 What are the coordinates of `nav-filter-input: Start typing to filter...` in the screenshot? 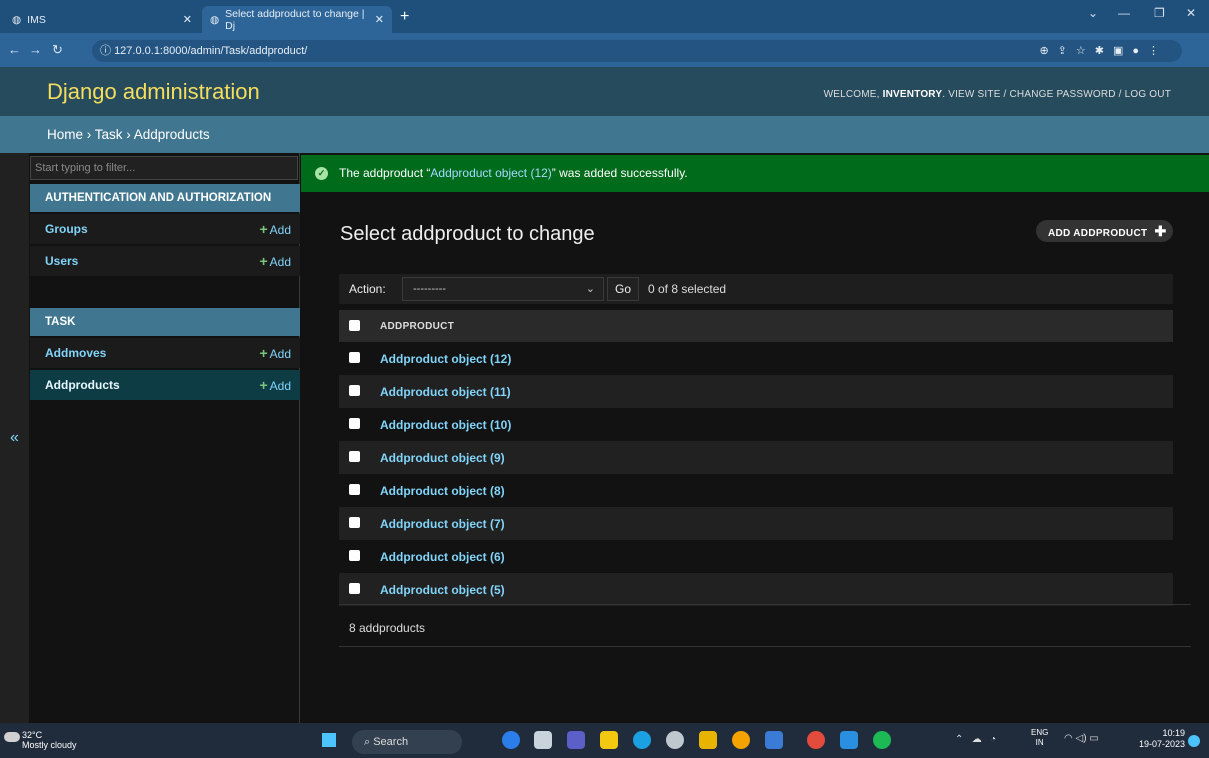 It's located at (164, 168).